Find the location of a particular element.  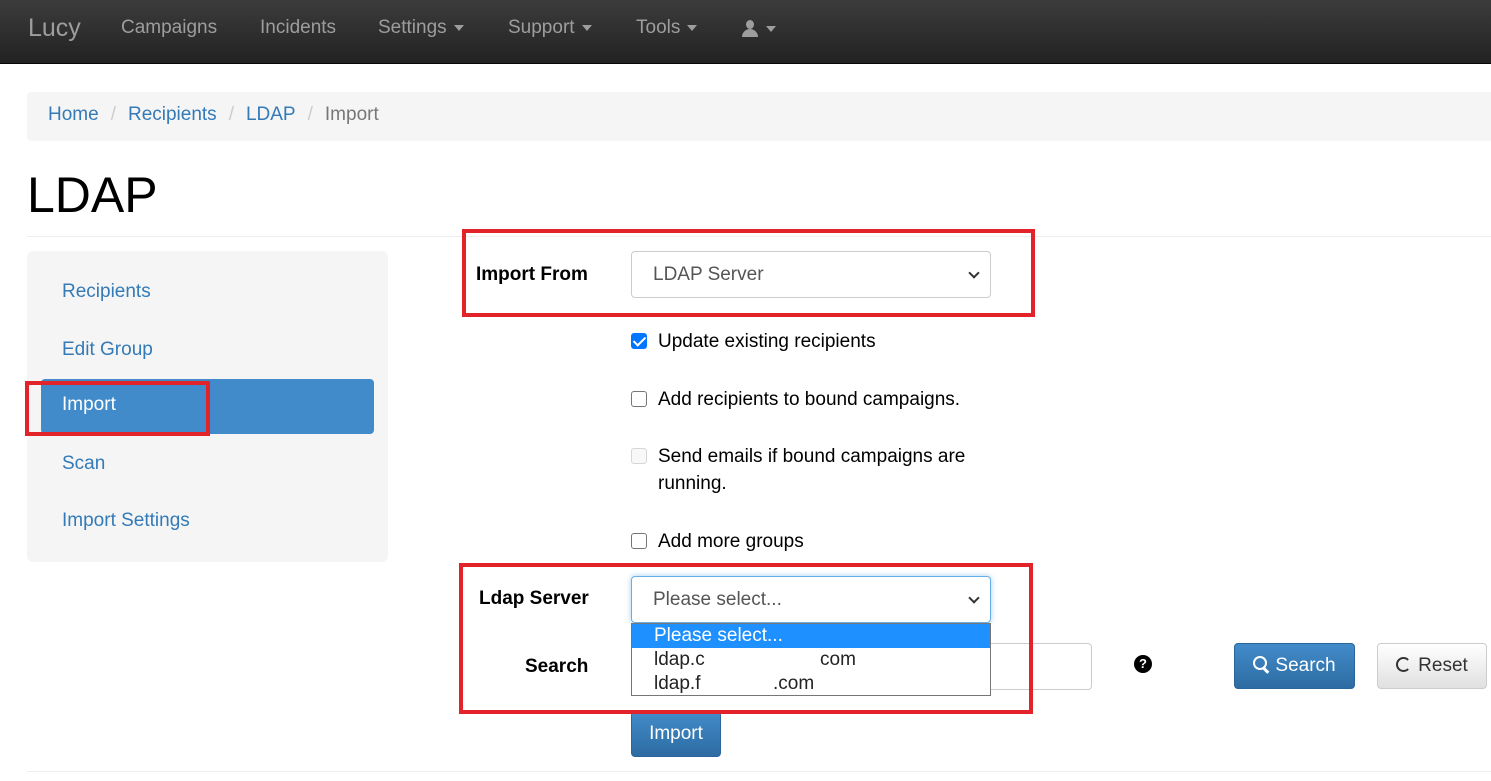

highlight-box-ldap-server is located at coordinates (746, 638).